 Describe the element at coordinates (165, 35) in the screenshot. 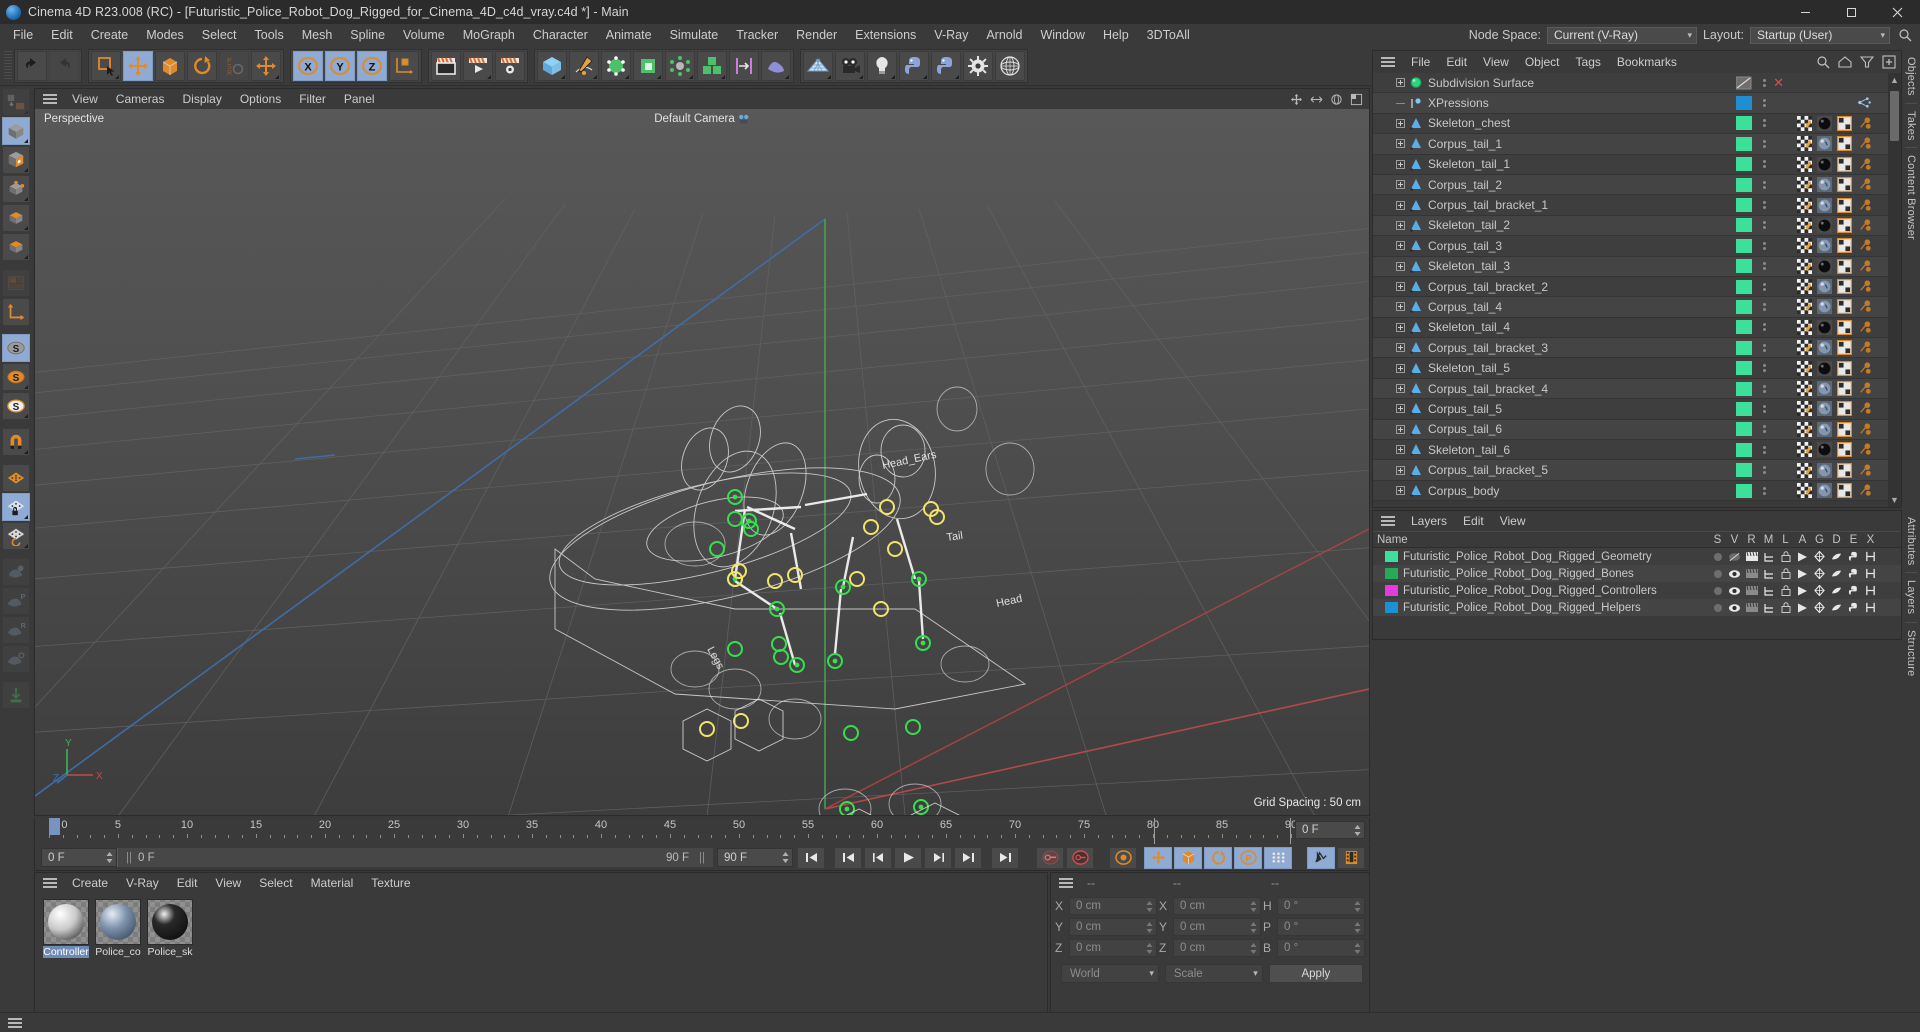

I see `menu-modes: Modes` at that location.